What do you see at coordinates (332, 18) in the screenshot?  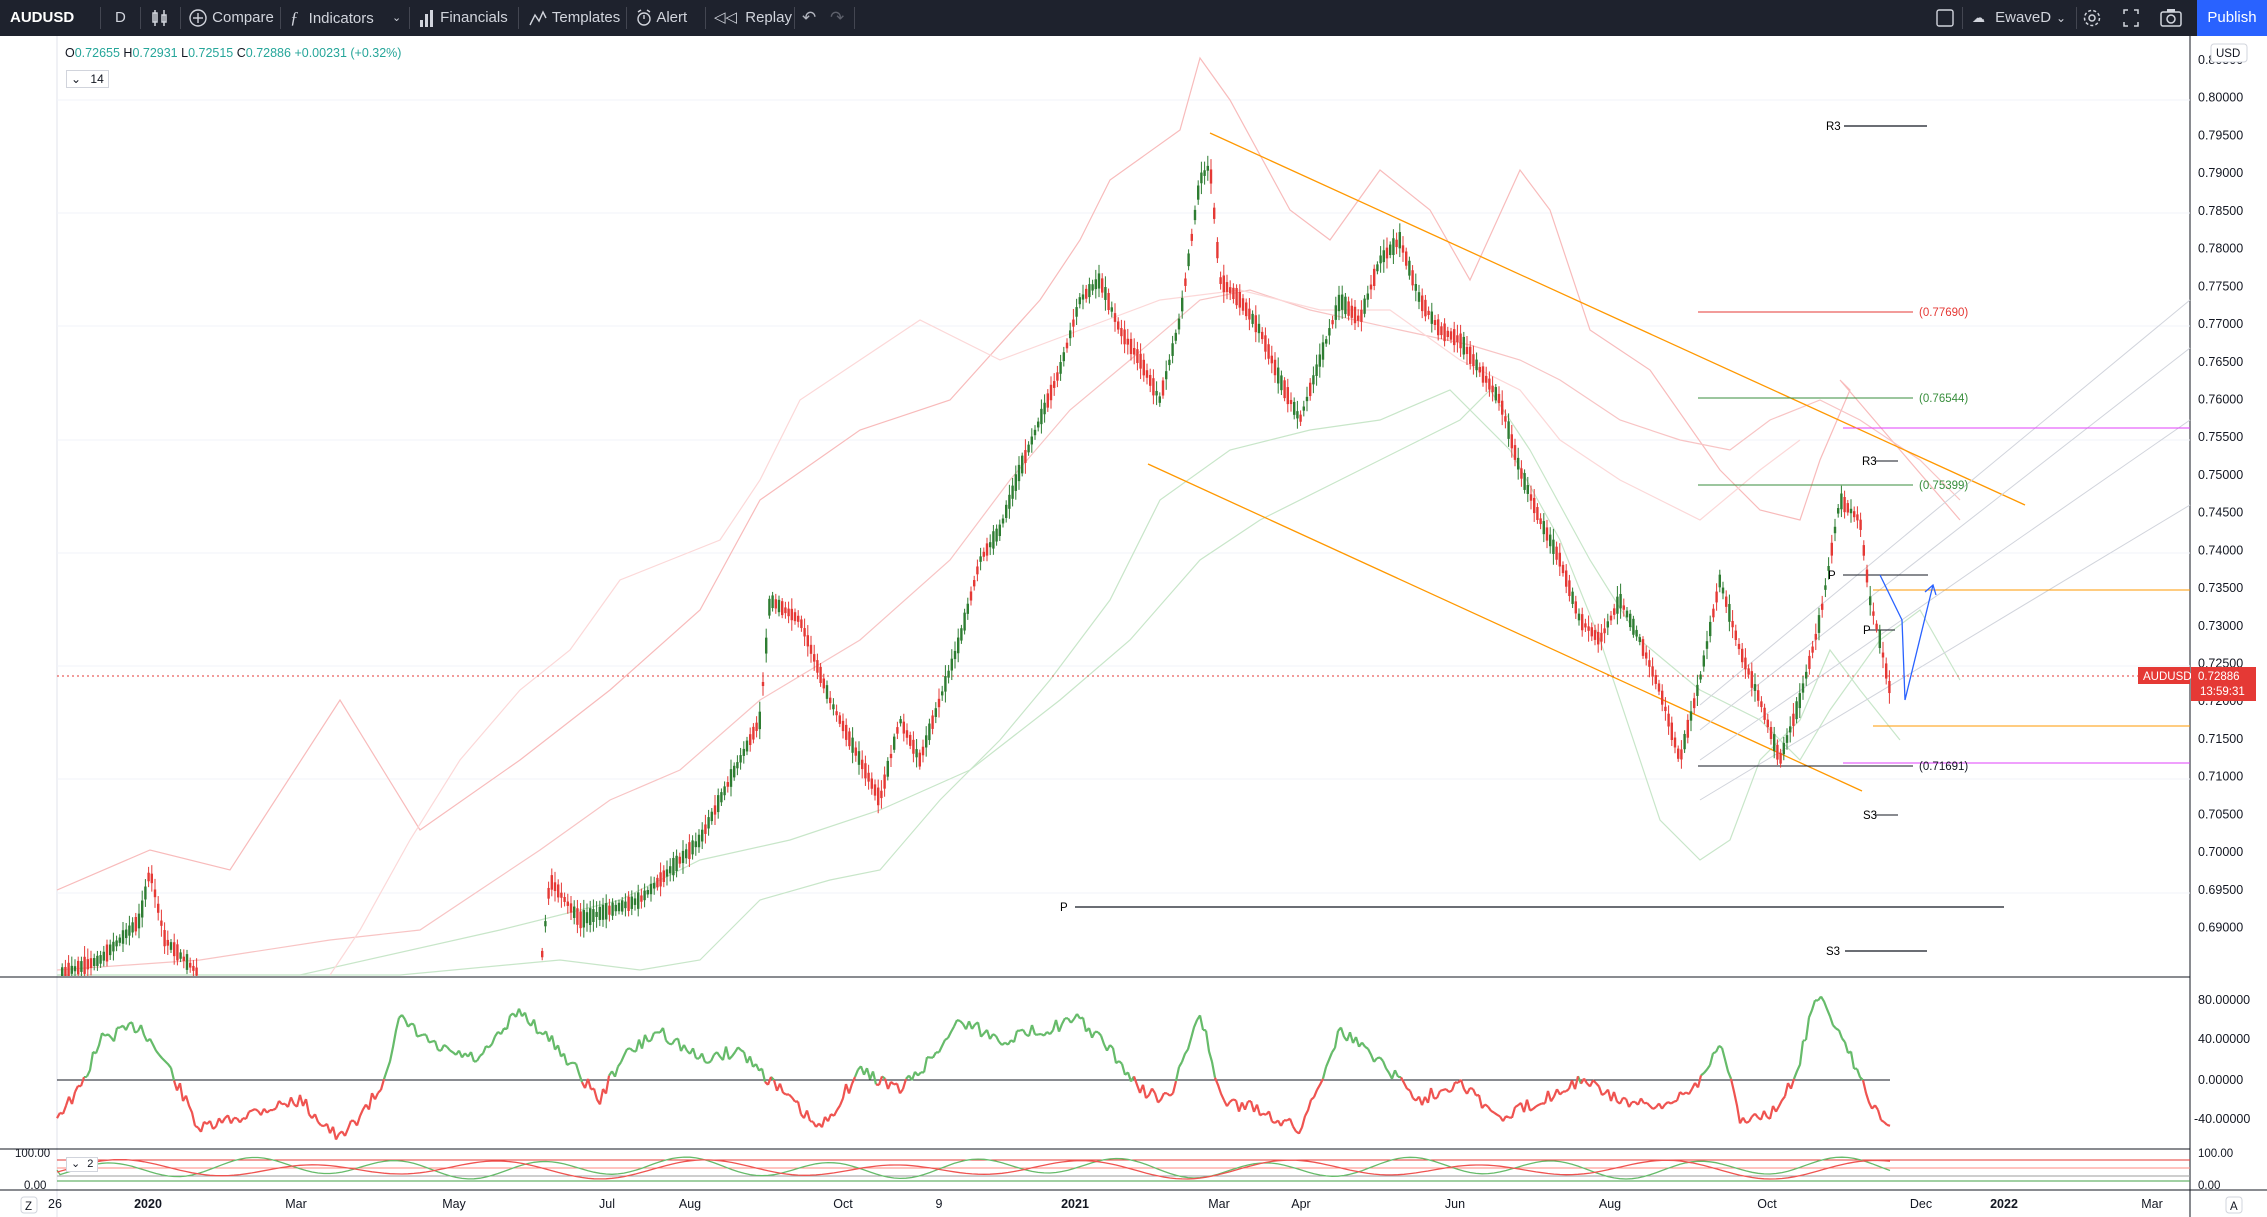 I see `indicators-button: ƒ Indicators` at bounding box center [332, 18].